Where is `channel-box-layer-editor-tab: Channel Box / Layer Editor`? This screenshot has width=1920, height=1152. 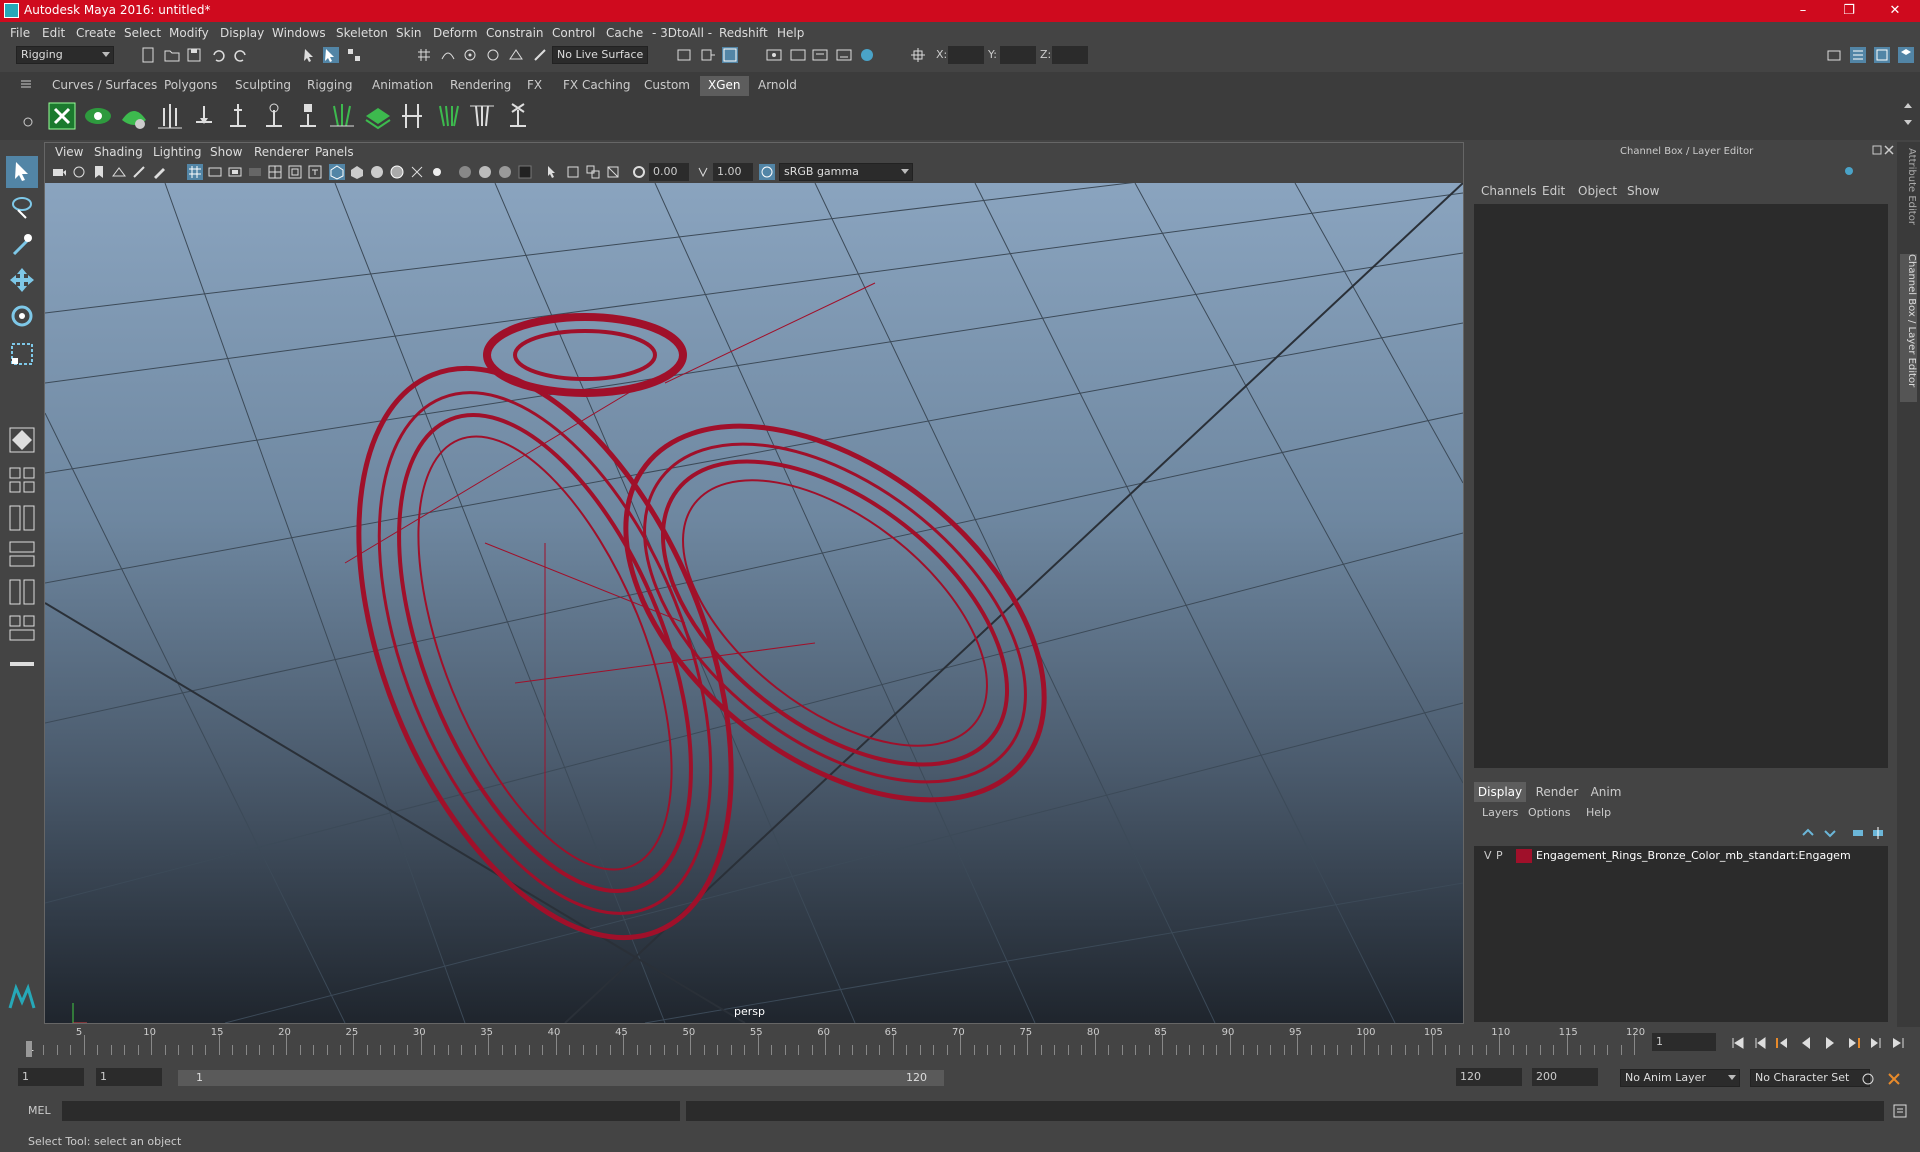
channel-box-layer-editor-tab: Channel Box / Layer Editor is located at coordinates (1908, 328).